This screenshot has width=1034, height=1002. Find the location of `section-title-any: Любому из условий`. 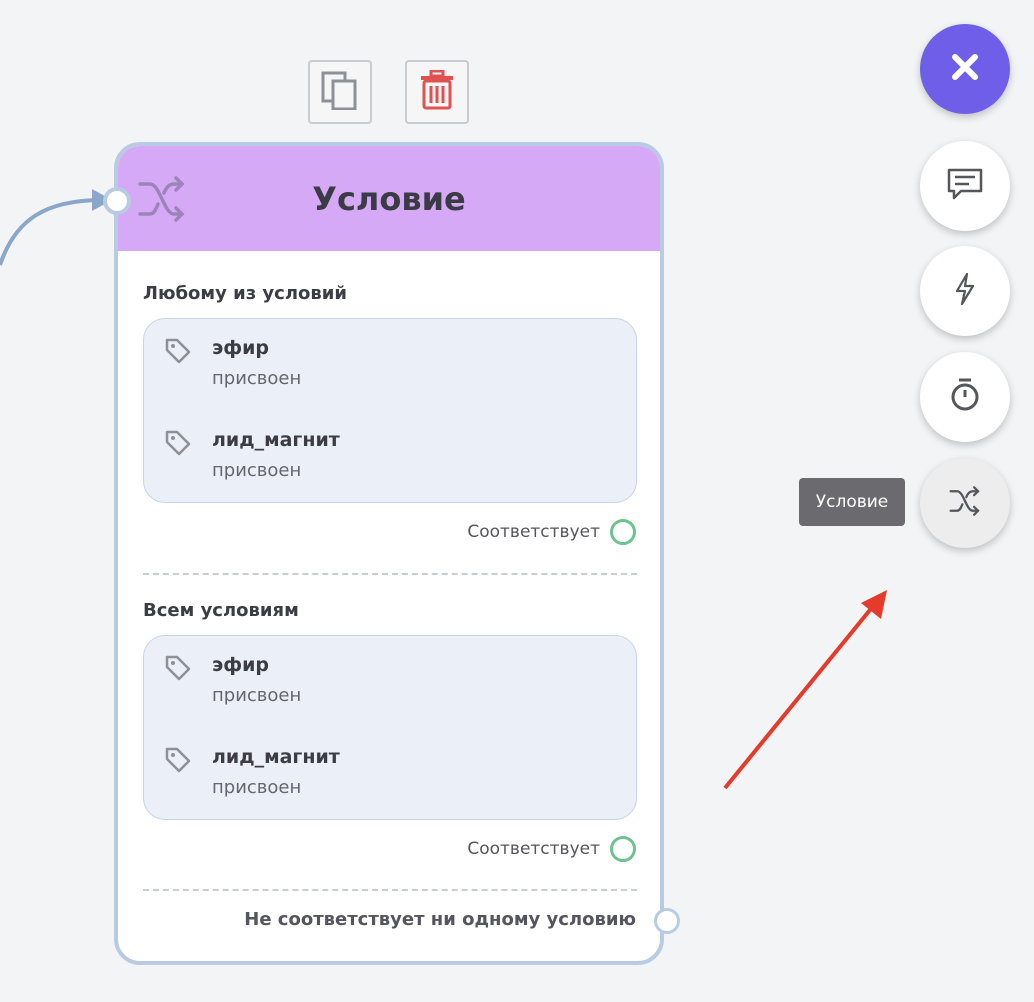

section-title-any: Любому из условий is located at coordinates (245, 293).